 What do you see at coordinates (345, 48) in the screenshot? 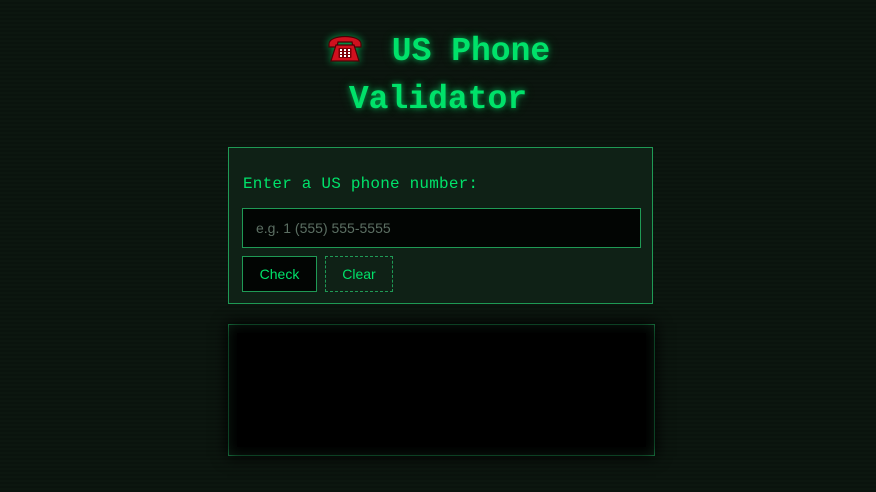
I see `telephone-icon` at bounding box center [345, 48].